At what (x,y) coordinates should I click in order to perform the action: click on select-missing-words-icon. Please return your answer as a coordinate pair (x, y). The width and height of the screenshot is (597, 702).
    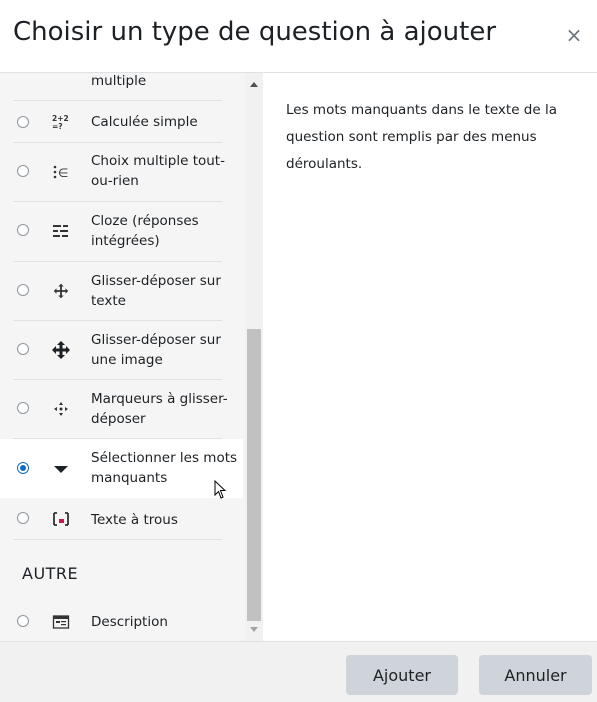
    Looking at the image, I should click on (61, 469).